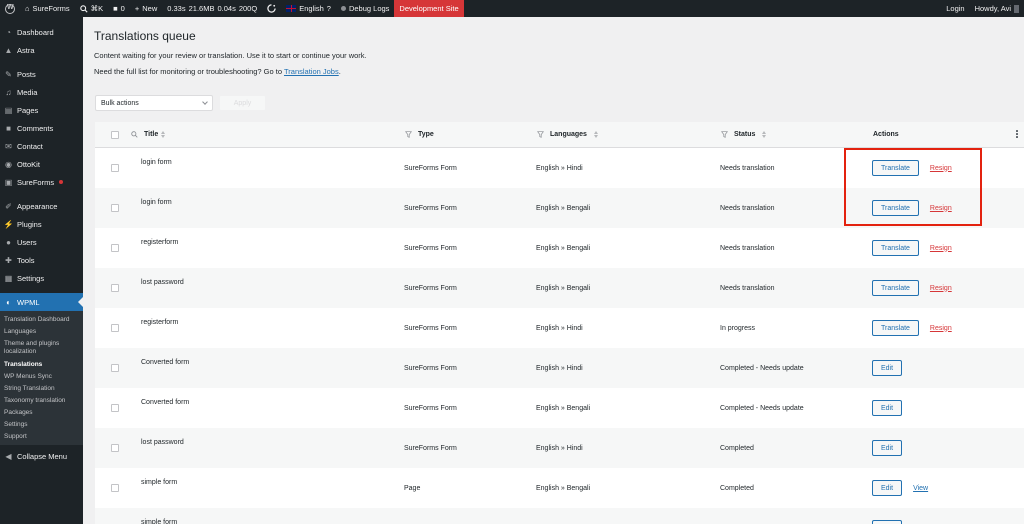 This screenshot has width=1024, height=524. I want to click on sidebar-item-wpml: ◐ WPML, so click(41, 302).